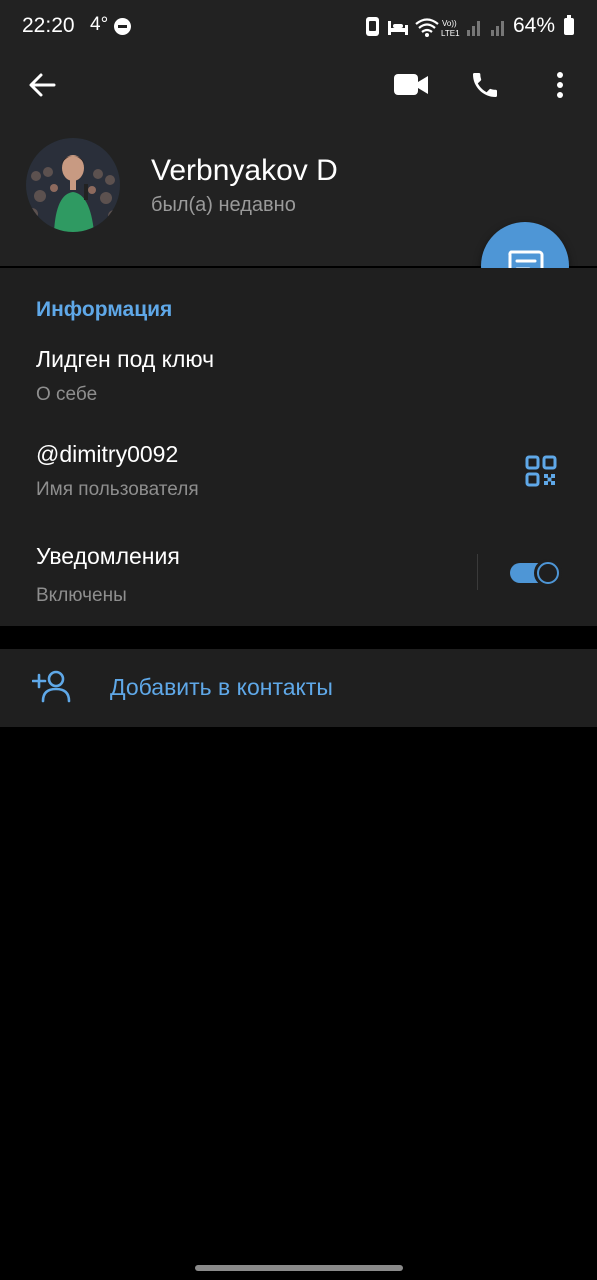  Describe the element at coordinates (299, 1268) in the screenshot. I see `home-indicator` at that location.